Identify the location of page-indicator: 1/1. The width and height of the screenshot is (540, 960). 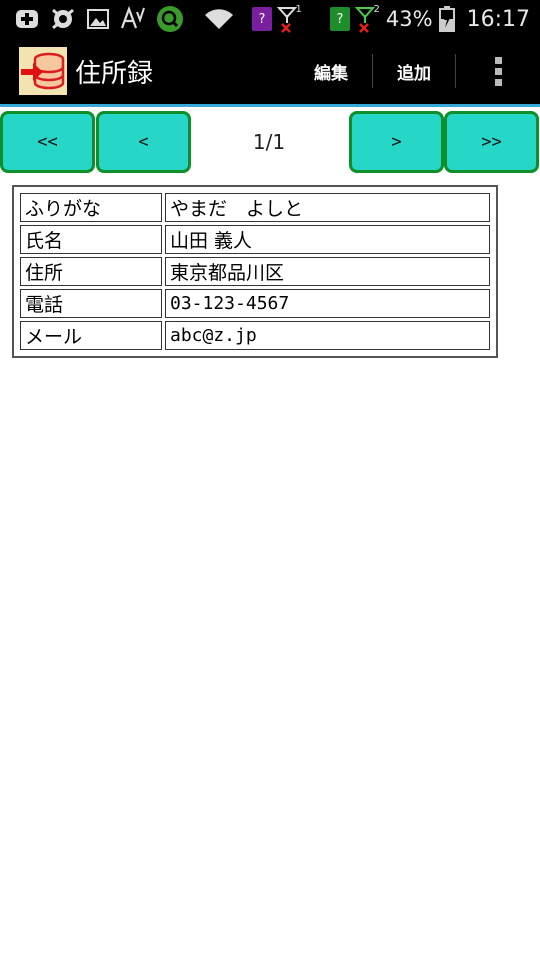
(269, 142).